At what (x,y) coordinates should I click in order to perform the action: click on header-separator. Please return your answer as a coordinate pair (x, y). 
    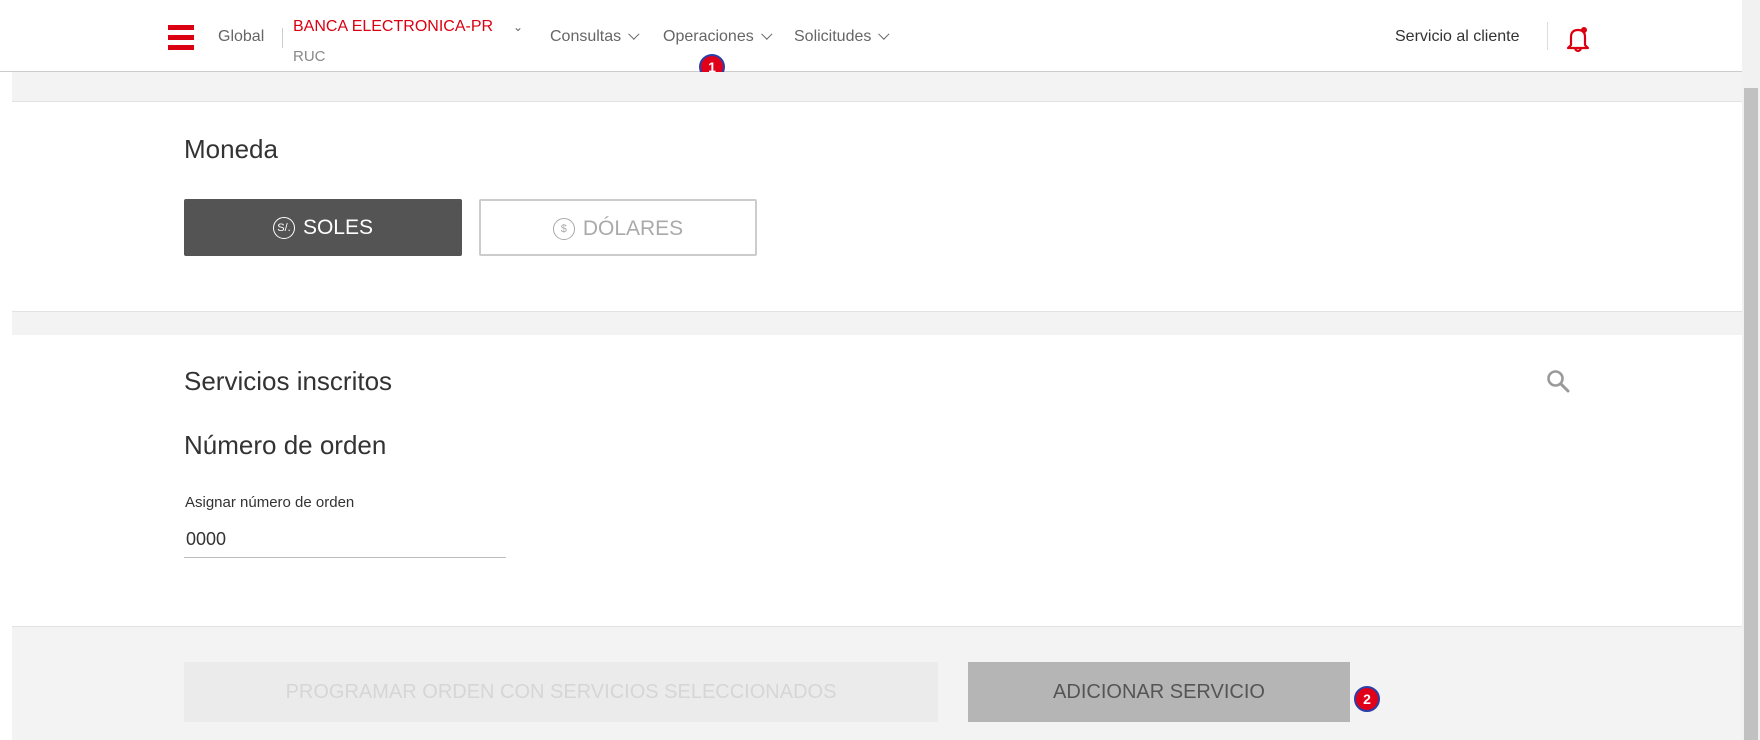
    Looking at the image, I should click on (1547, 36).